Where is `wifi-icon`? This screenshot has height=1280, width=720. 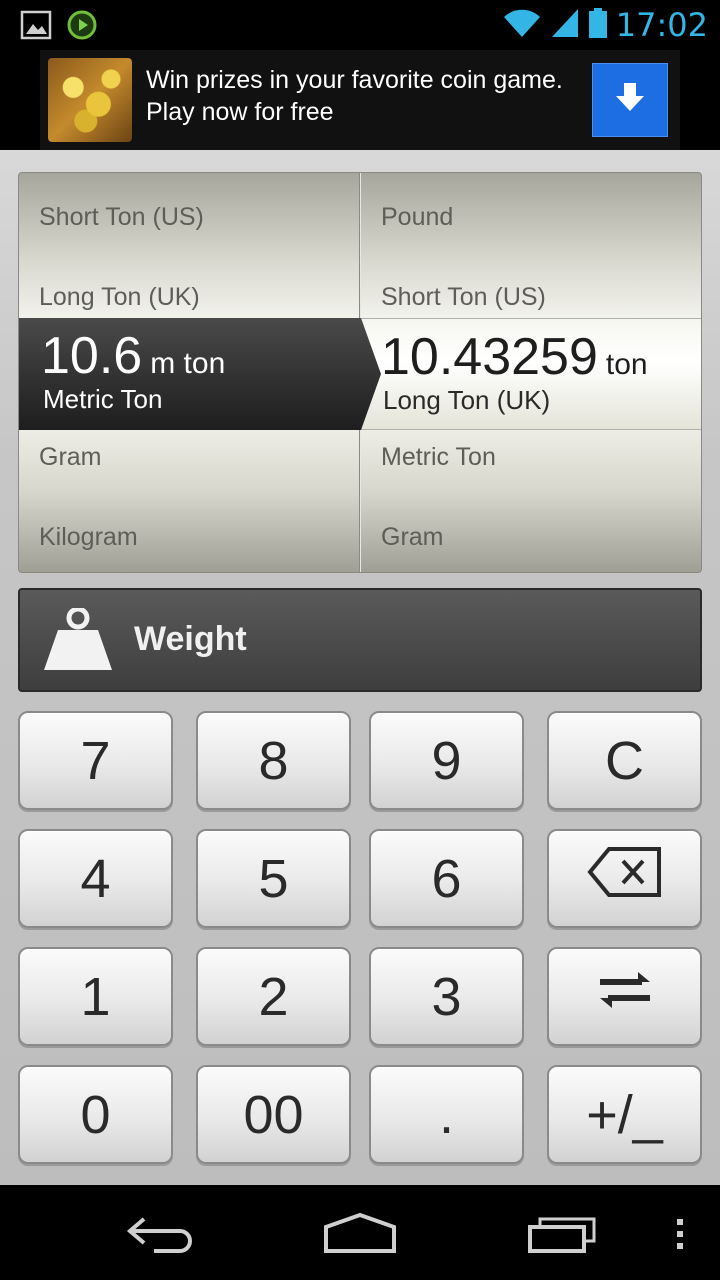
wifi-icon is located at coordinates (522, 25).